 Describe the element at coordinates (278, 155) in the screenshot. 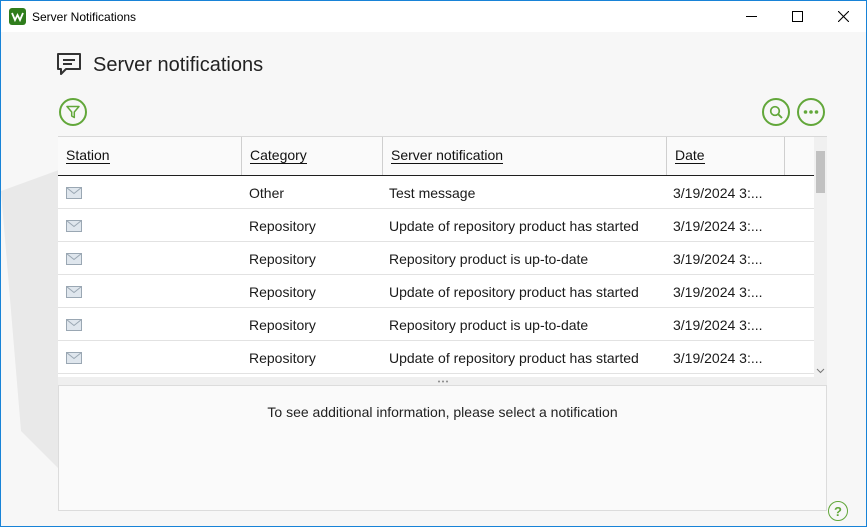

I see `column-header-label: Category` at that location.